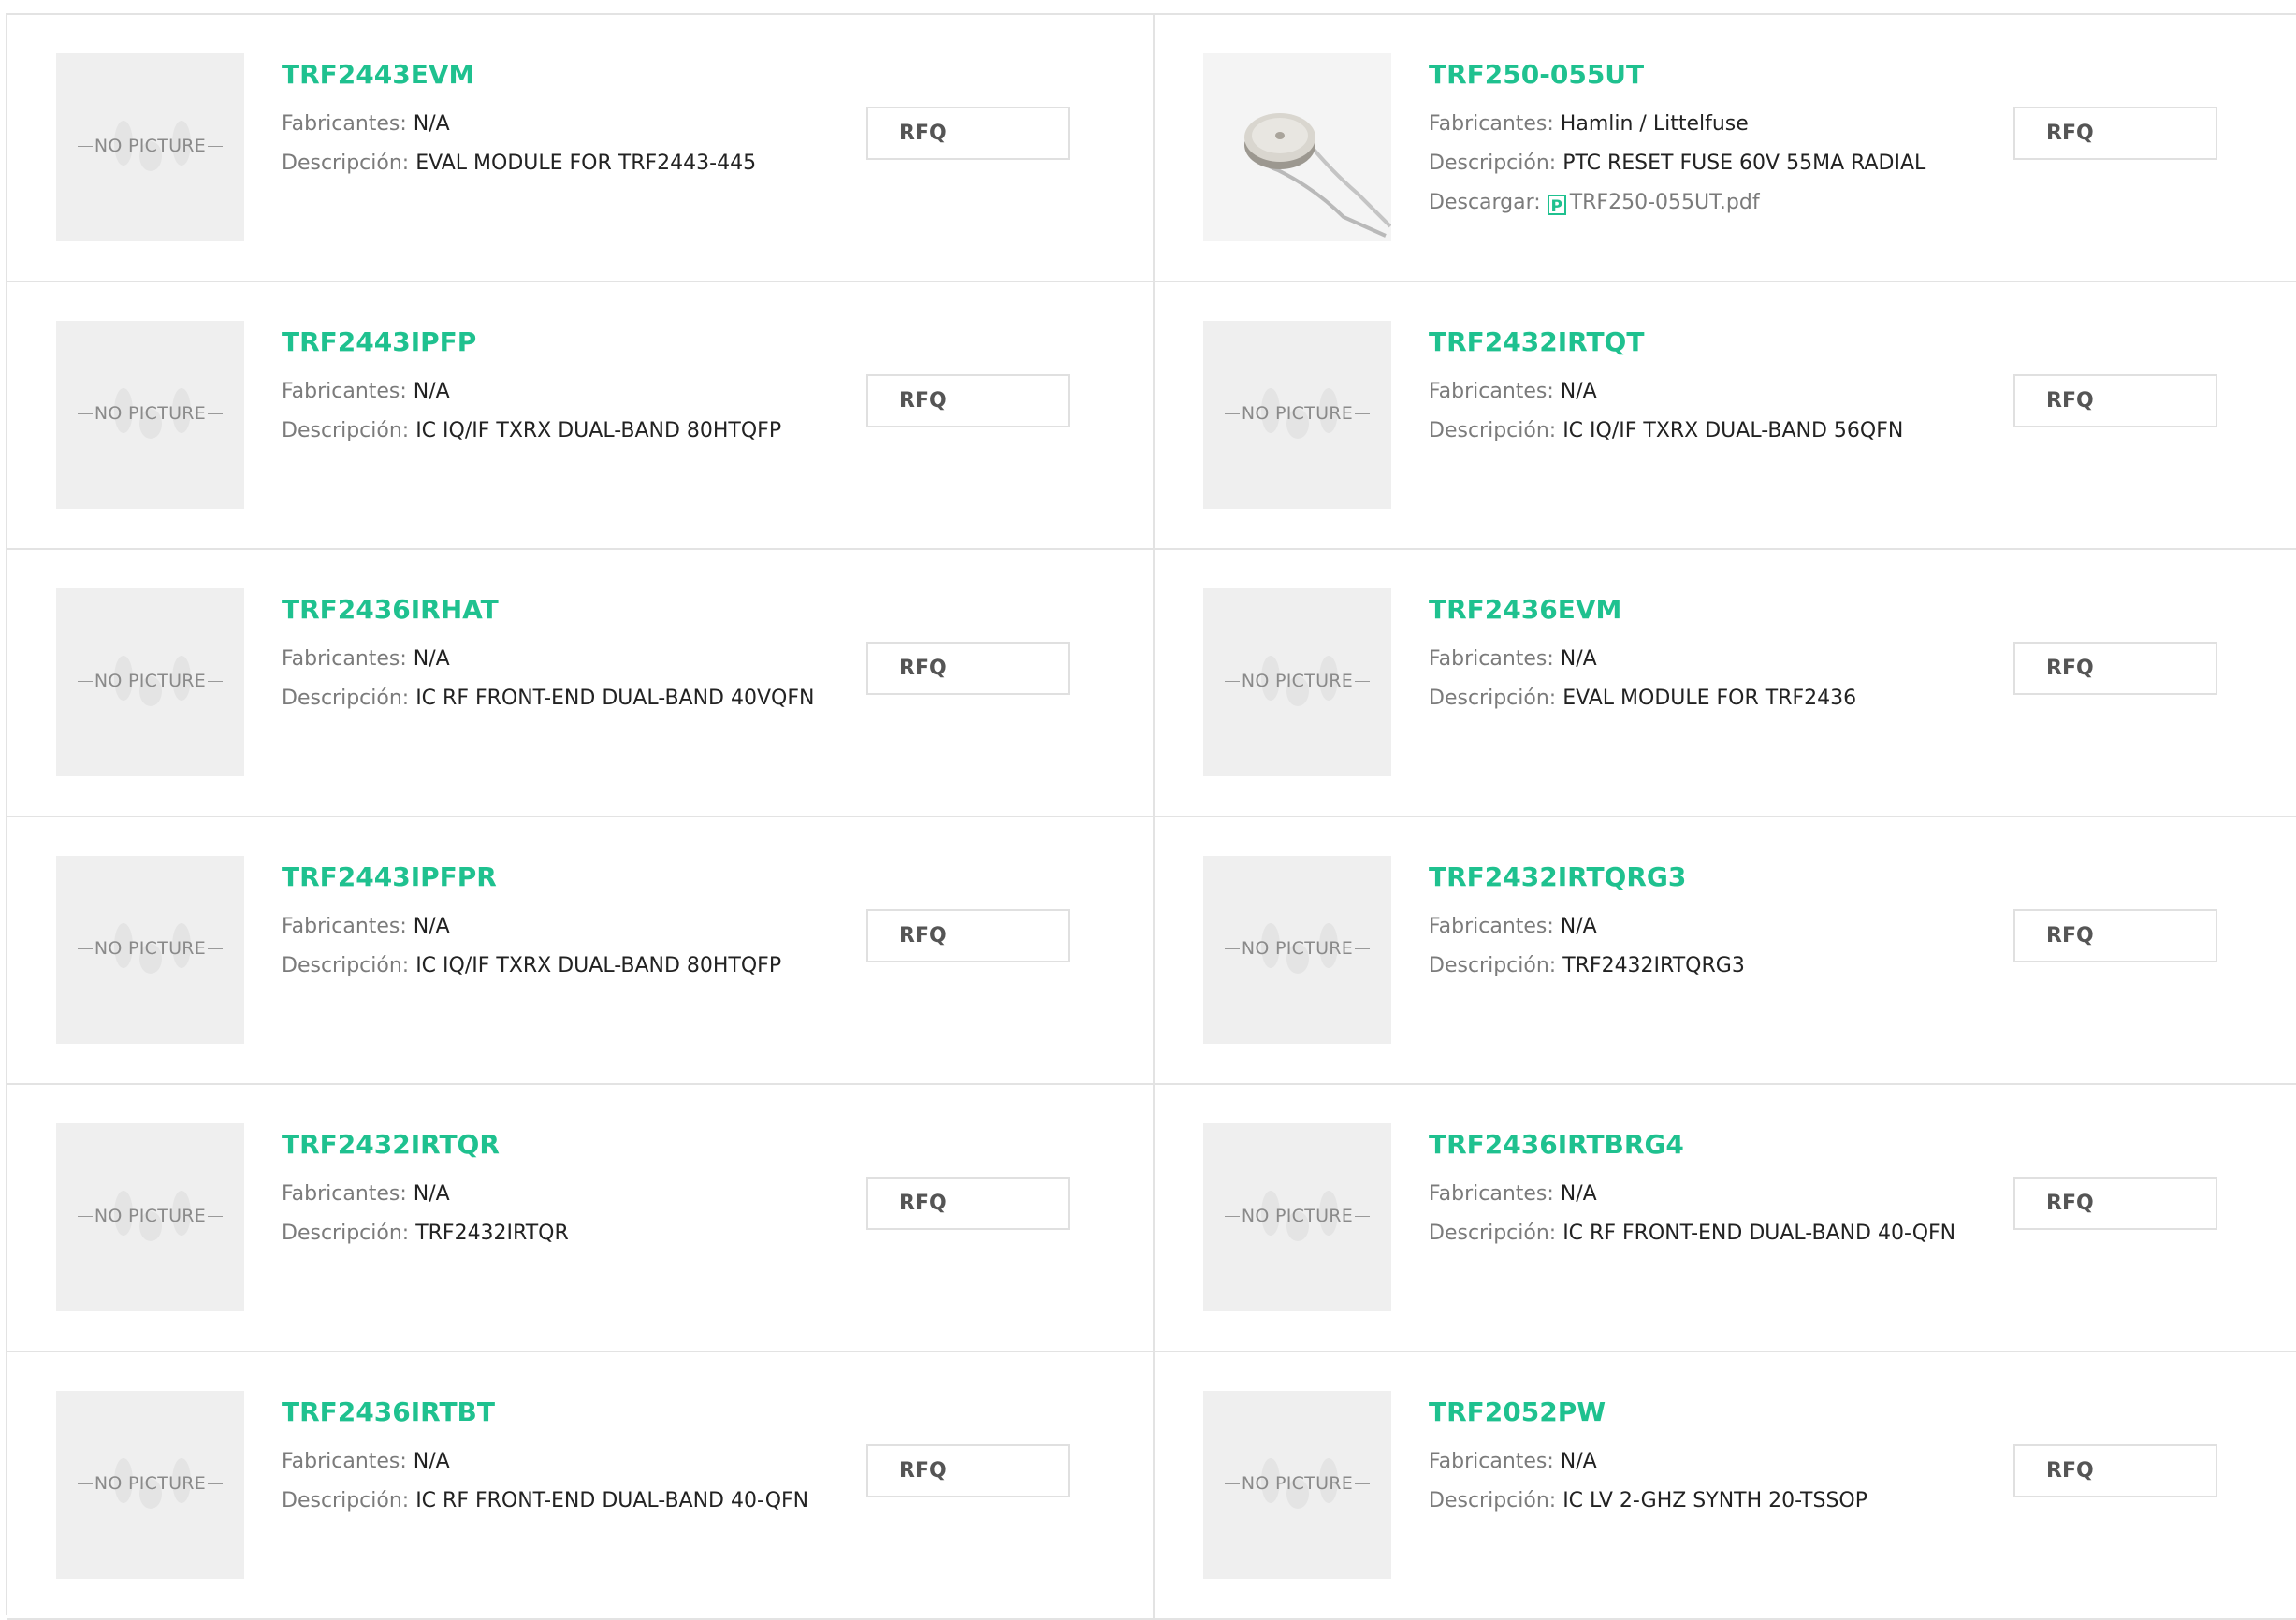 The image size is (2296, 1620). I want to click on part-number-link: TRF2443IPFPR, so click(544, 877).